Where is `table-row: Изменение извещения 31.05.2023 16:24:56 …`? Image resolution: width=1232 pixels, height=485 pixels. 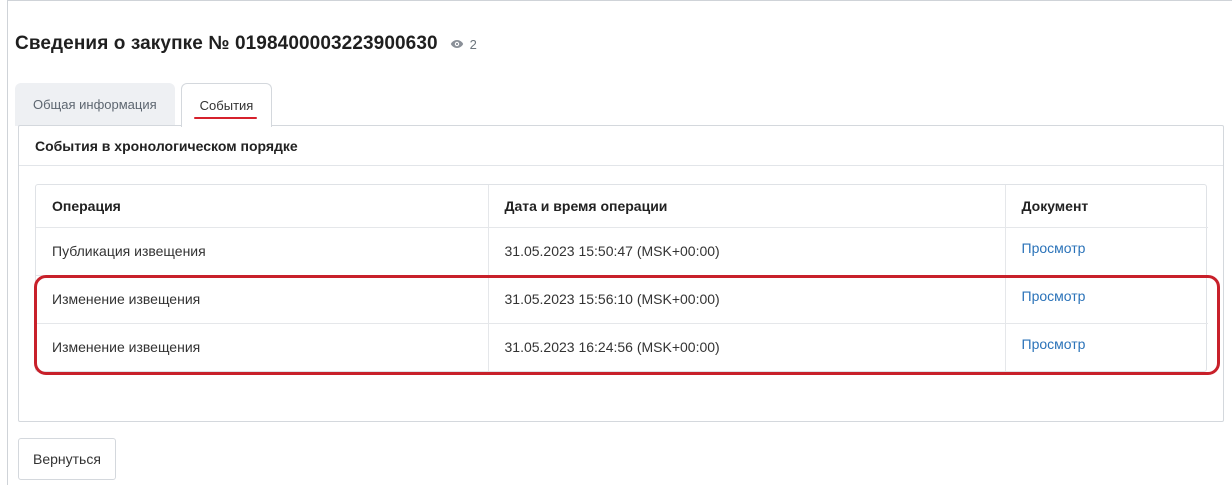 table-row: Изменение извещения 31.05.2023 16:24:56 … is located at coordinates (622, 347).